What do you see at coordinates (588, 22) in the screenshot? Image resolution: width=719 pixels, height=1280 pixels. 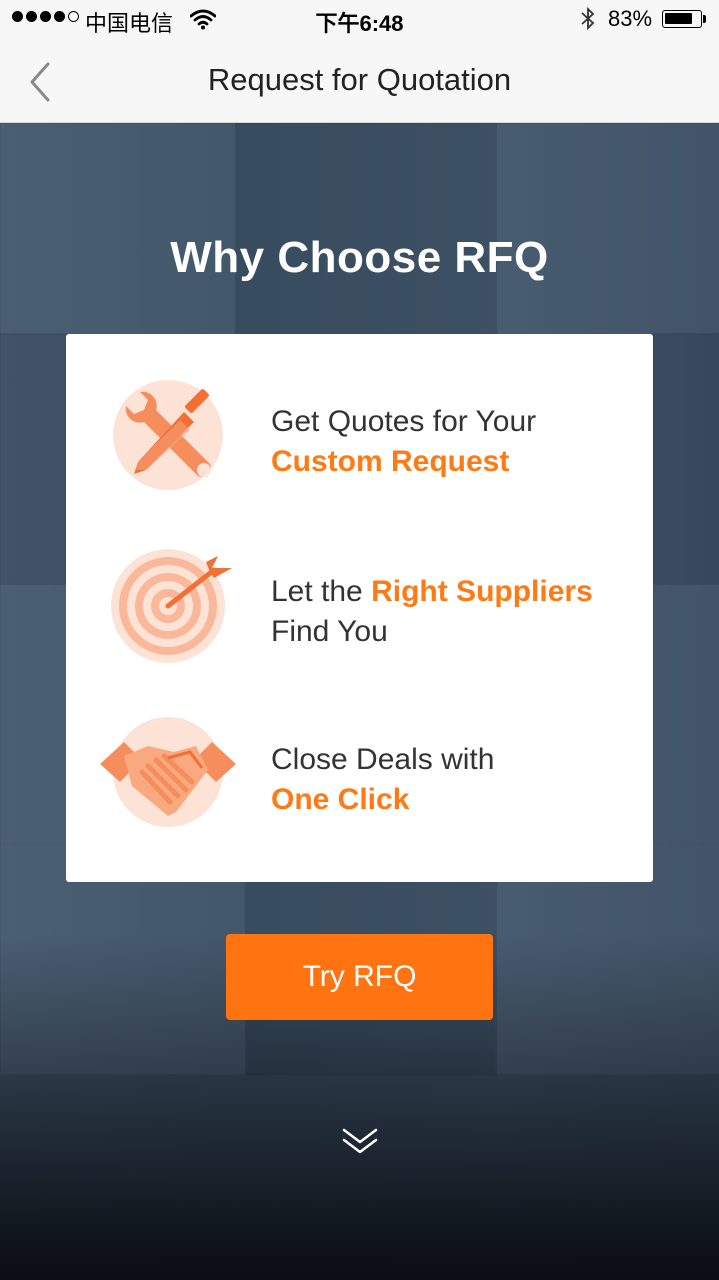 I see `bluetooth-icon` at bounding box center [588, 22].